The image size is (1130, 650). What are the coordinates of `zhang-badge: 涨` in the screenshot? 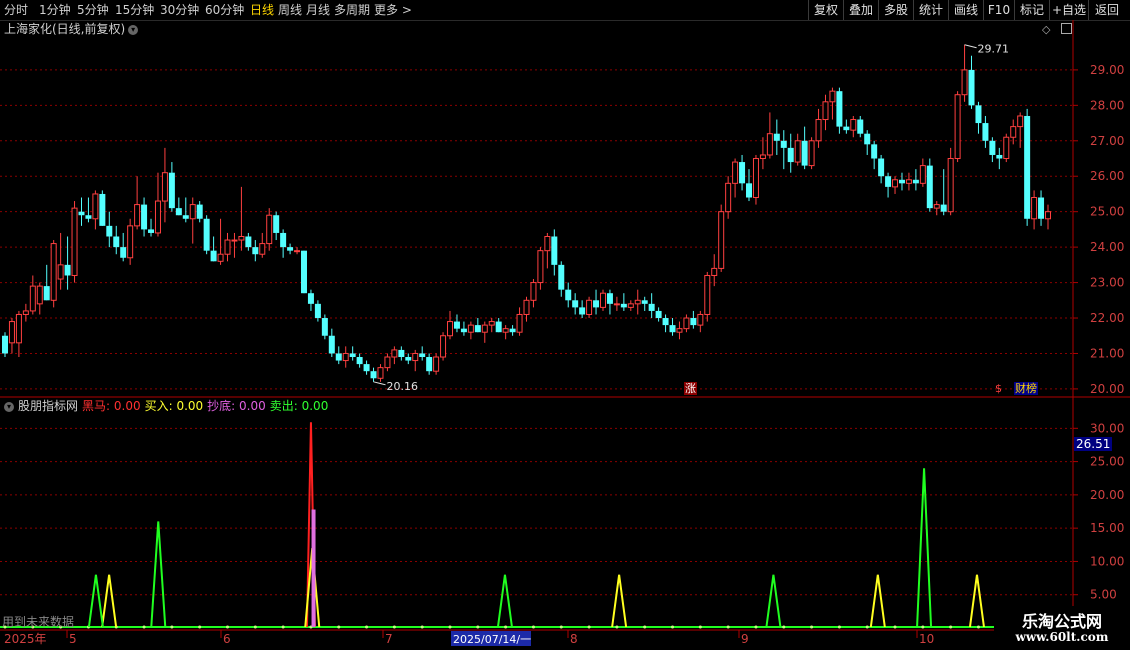 It's located at (690, 388).